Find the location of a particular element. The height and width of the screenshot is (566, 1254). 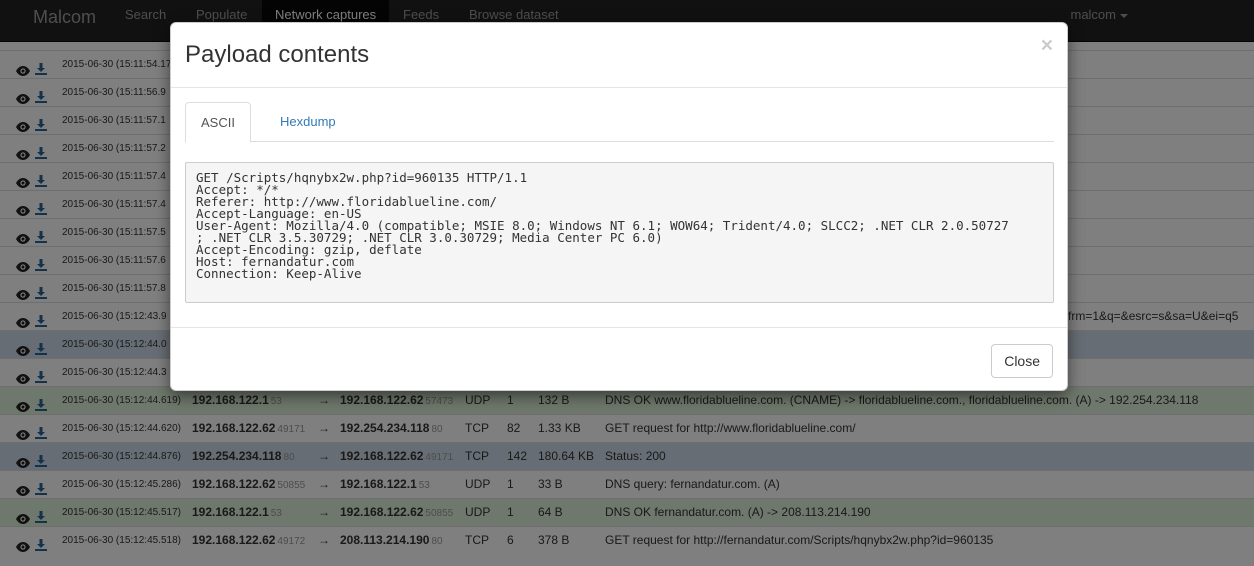

modal-header: Payload contents × is located at coordinates (619, 55).